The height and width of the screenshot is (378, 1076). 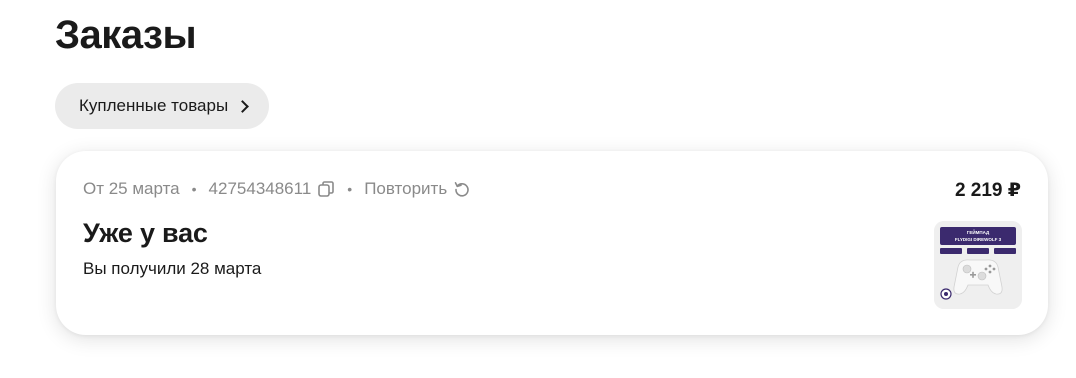 I want to click on order-meta: От 25 марта • 42754348611 • Повторить, so click(x=277, y=189).